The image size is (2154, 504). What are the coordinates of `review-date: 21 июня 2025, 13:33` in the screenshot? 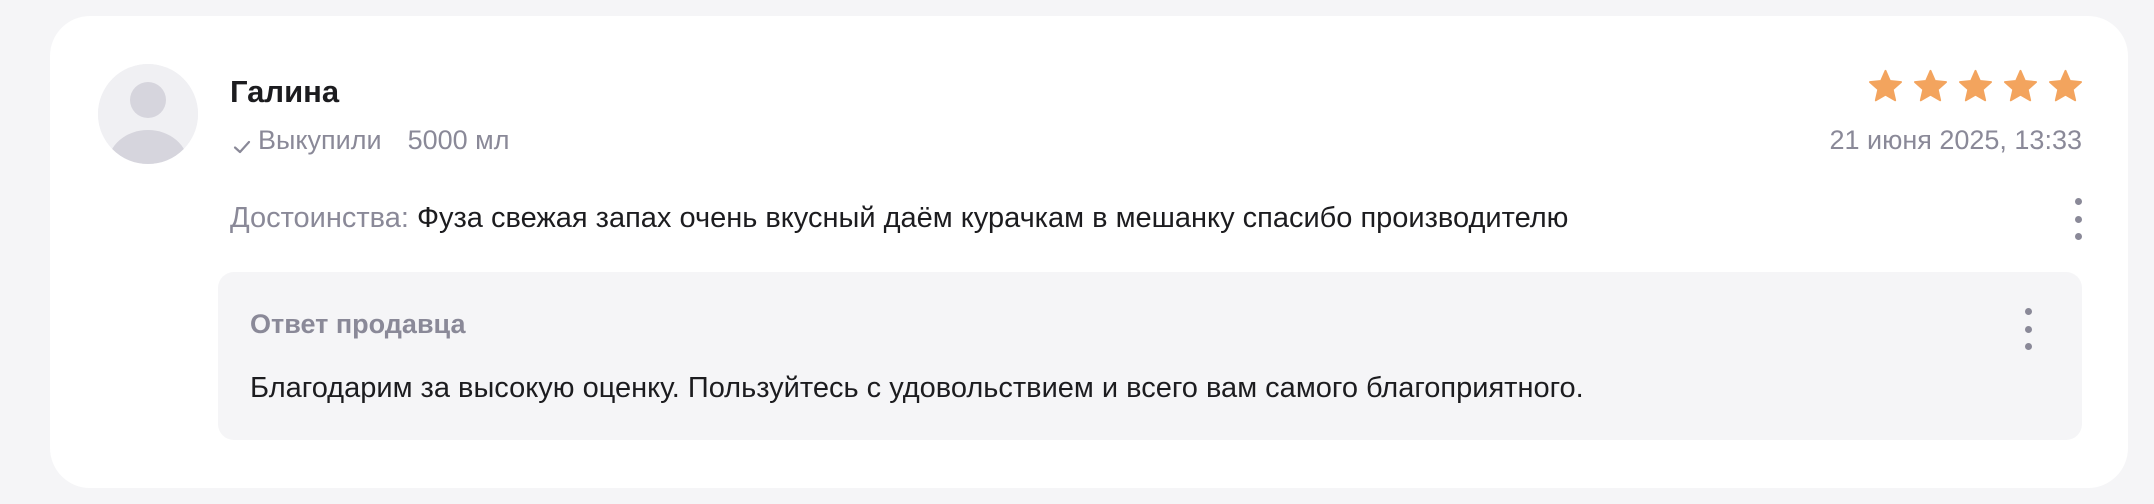 It's located at (1955, 140).